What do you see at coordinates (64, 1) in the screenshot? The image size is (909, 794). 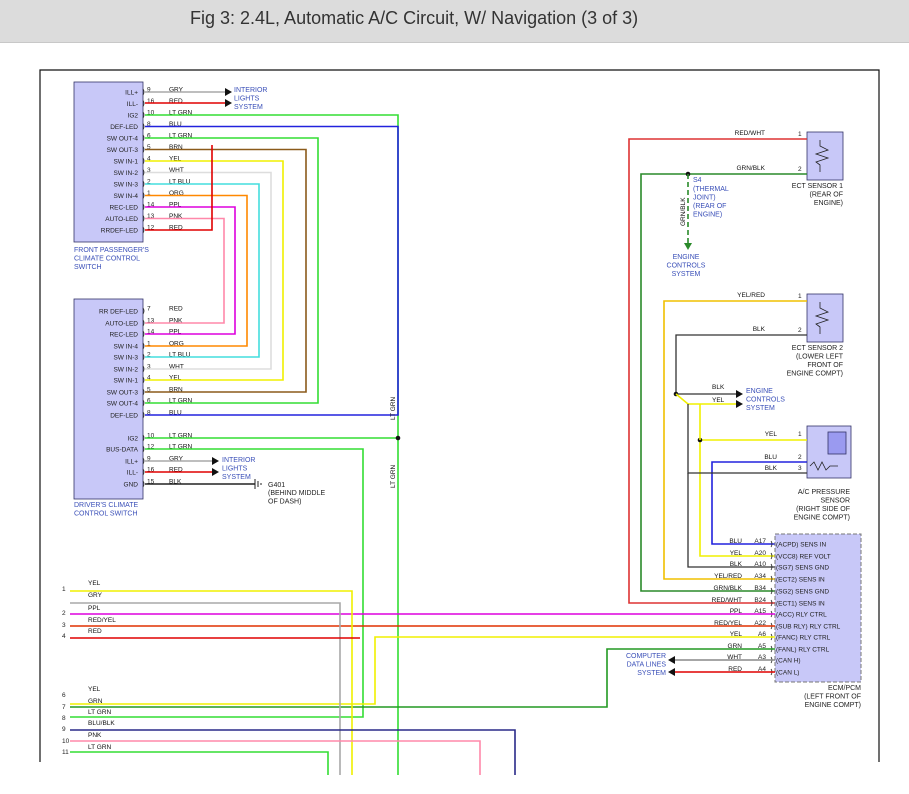 I see `wire-number: 5` at bounding box center [64, 1].